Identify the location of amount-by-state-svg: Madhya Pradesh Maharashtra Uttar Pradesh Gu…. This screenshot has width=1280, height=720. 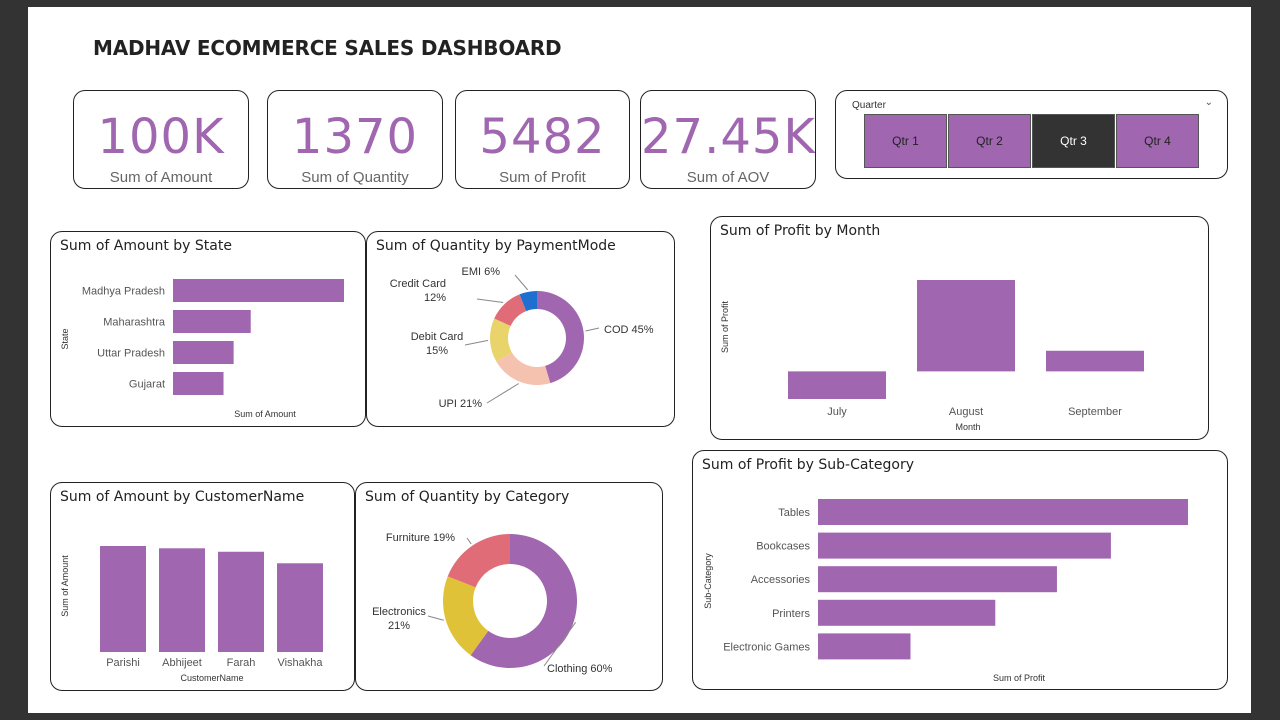
(202, 349).